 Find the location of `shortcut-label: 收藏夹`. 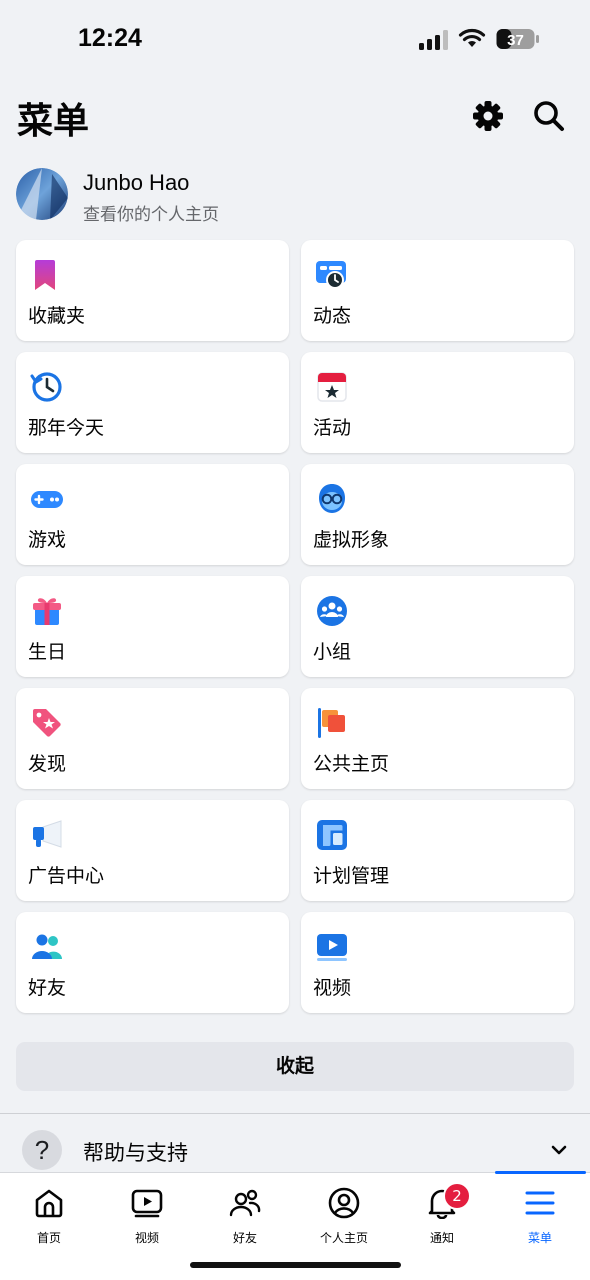

shortcut-label: 收藏夹 is located at coordinates (57, 316).